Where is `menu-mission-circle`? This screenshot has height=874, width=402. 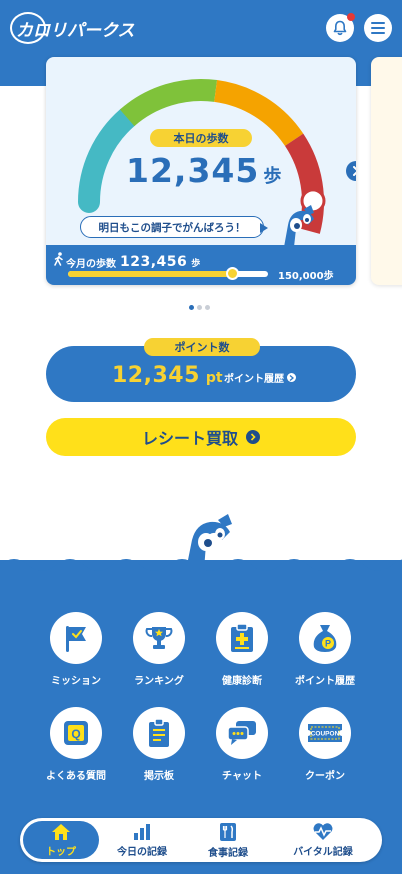
menu-mission-circle is located at coordinates (76, 638).